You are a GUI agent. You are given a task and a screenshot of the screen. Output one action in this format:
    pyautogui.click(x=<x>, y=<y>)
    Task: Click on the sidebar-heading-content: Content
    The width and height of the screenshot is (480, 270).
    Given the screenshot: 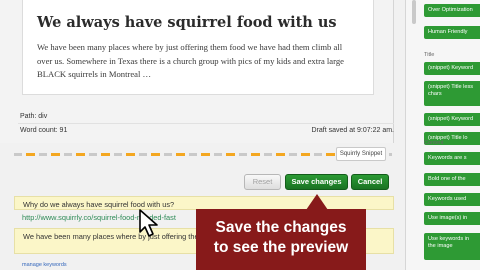 What is the action you would take?
    pyautogui.click(x=434, y=143)
    